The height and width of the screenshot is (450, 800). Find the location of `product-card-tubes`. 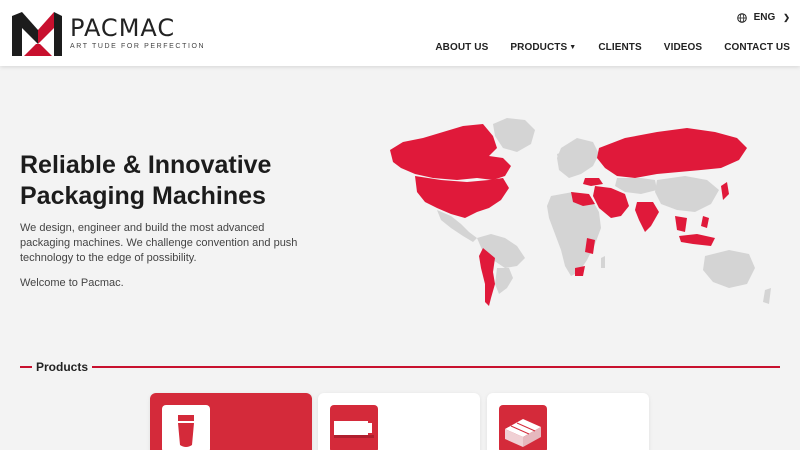

product-card-tubes is located at coordinates (231, 421).